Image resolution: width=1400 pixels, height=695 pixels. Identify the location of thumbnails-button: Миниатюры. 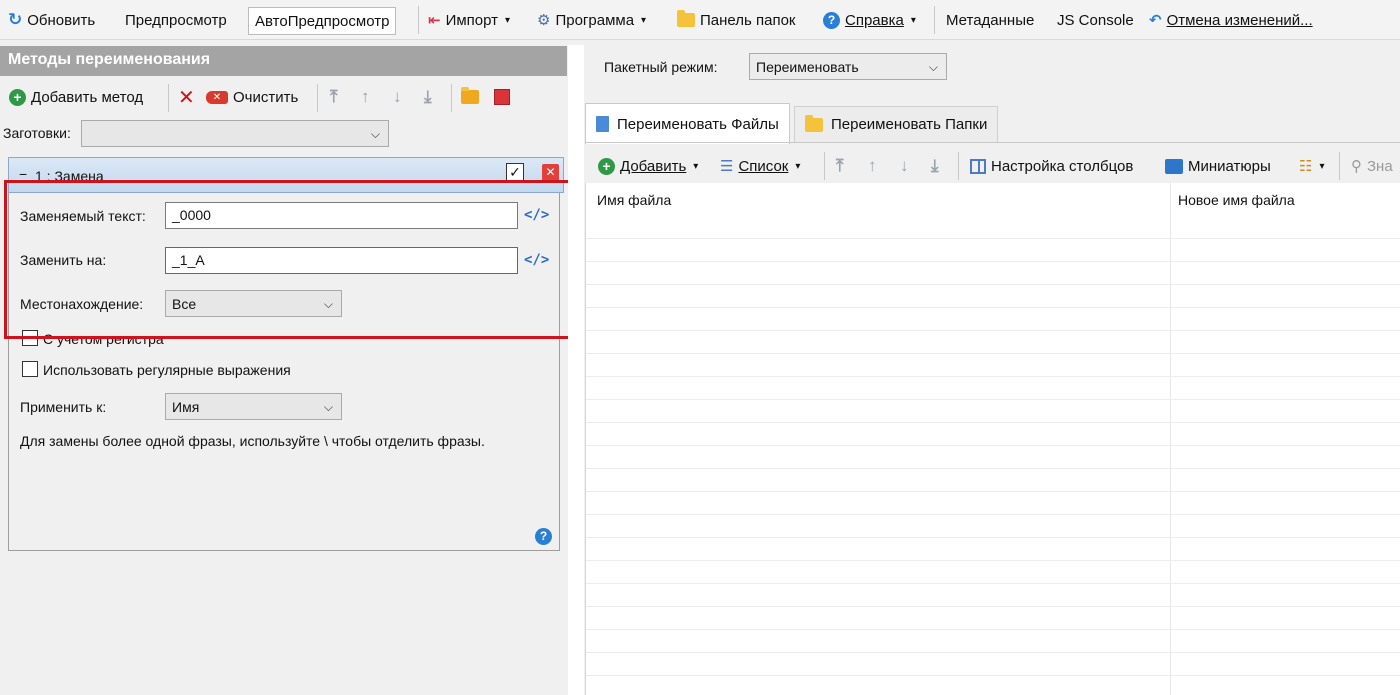
(1218, 166).